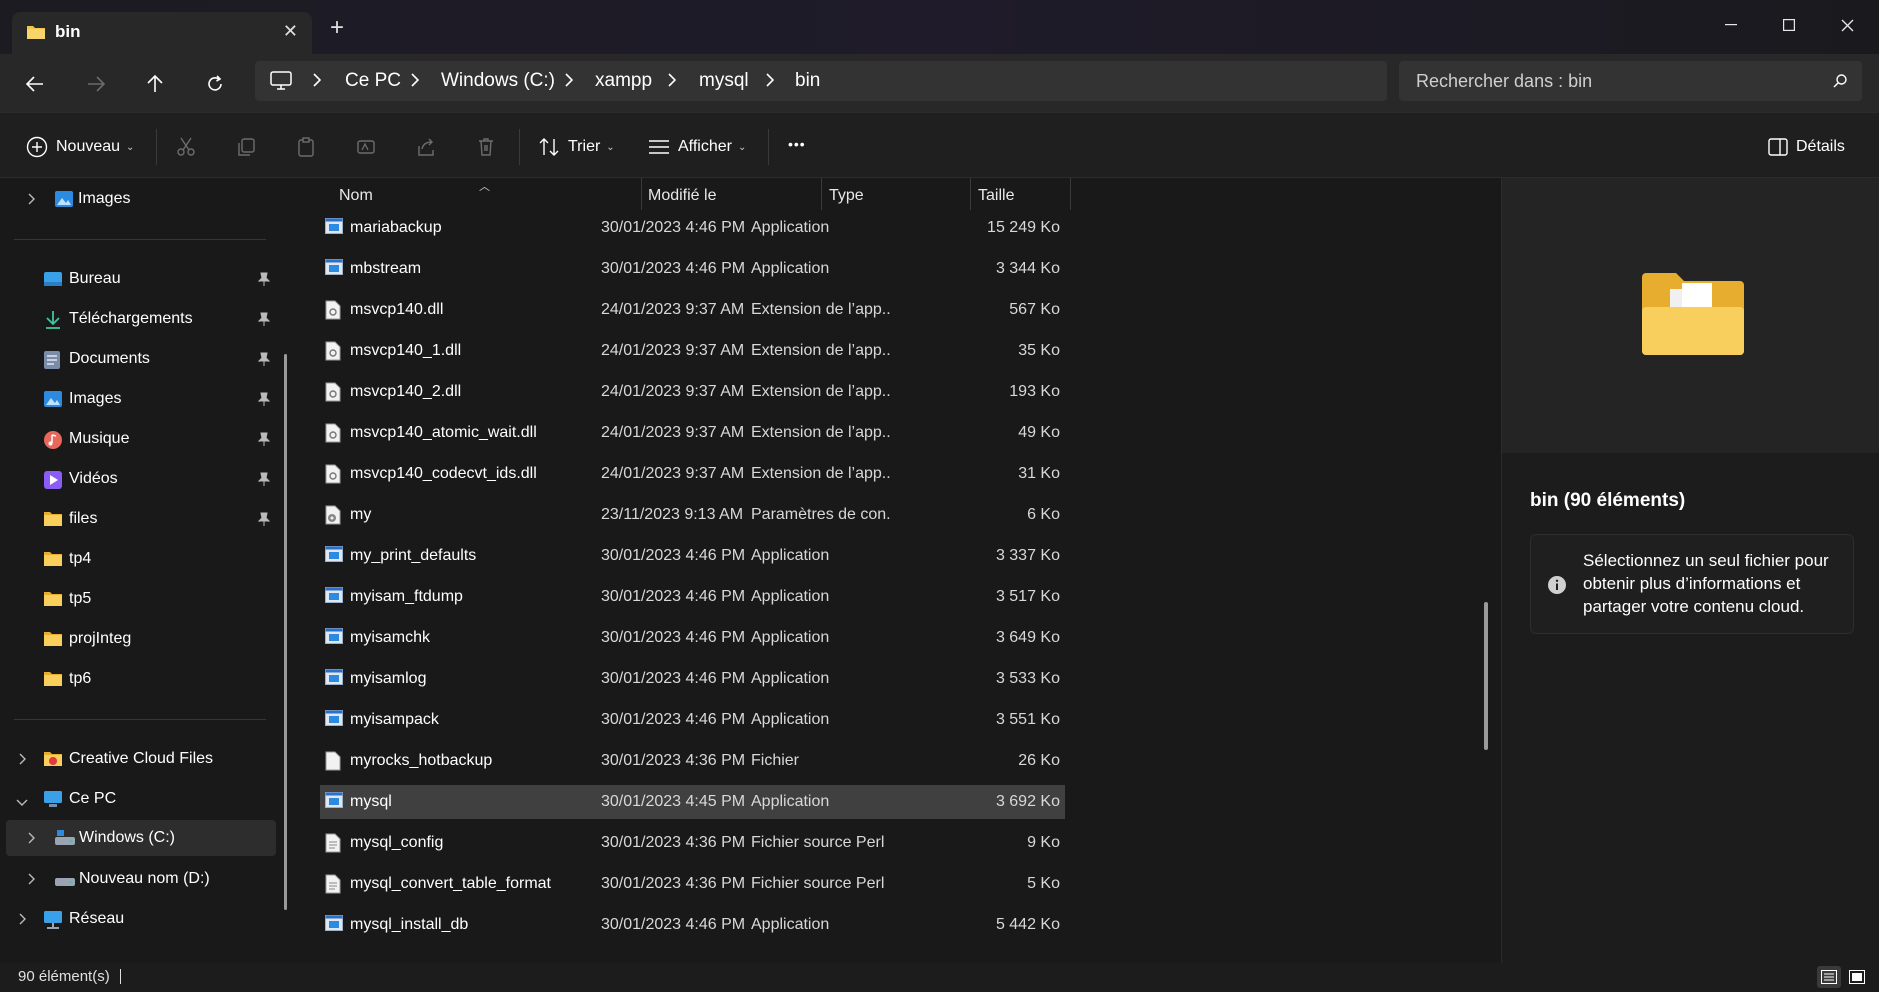 This screenshot has height=992, width=1879. Describe the element at coordinates (141, 838) in the screenshot. I see `sidebar-item-windows-c: Windows (C:)` at that location.